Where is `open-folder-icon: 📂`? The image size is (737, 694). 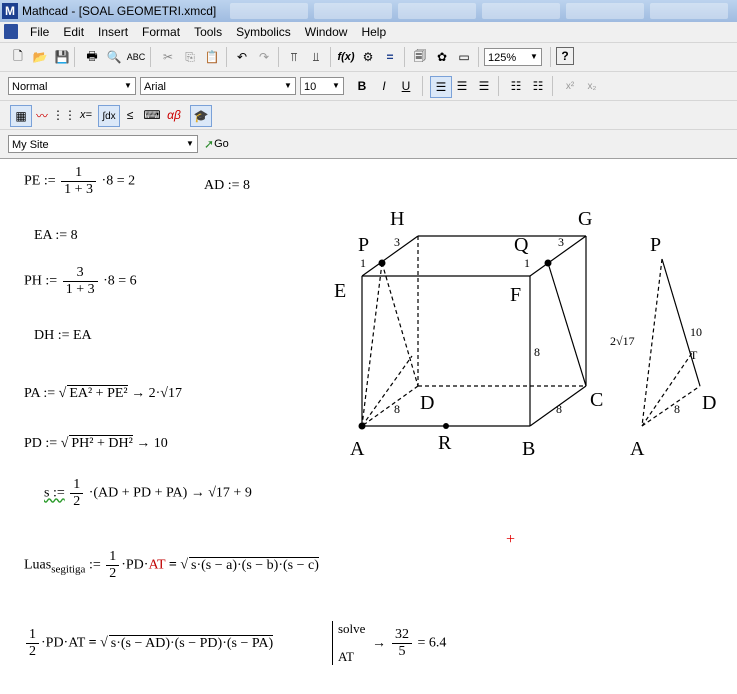 open-folder-icon: 📂 is located at coordinates (40, 57).